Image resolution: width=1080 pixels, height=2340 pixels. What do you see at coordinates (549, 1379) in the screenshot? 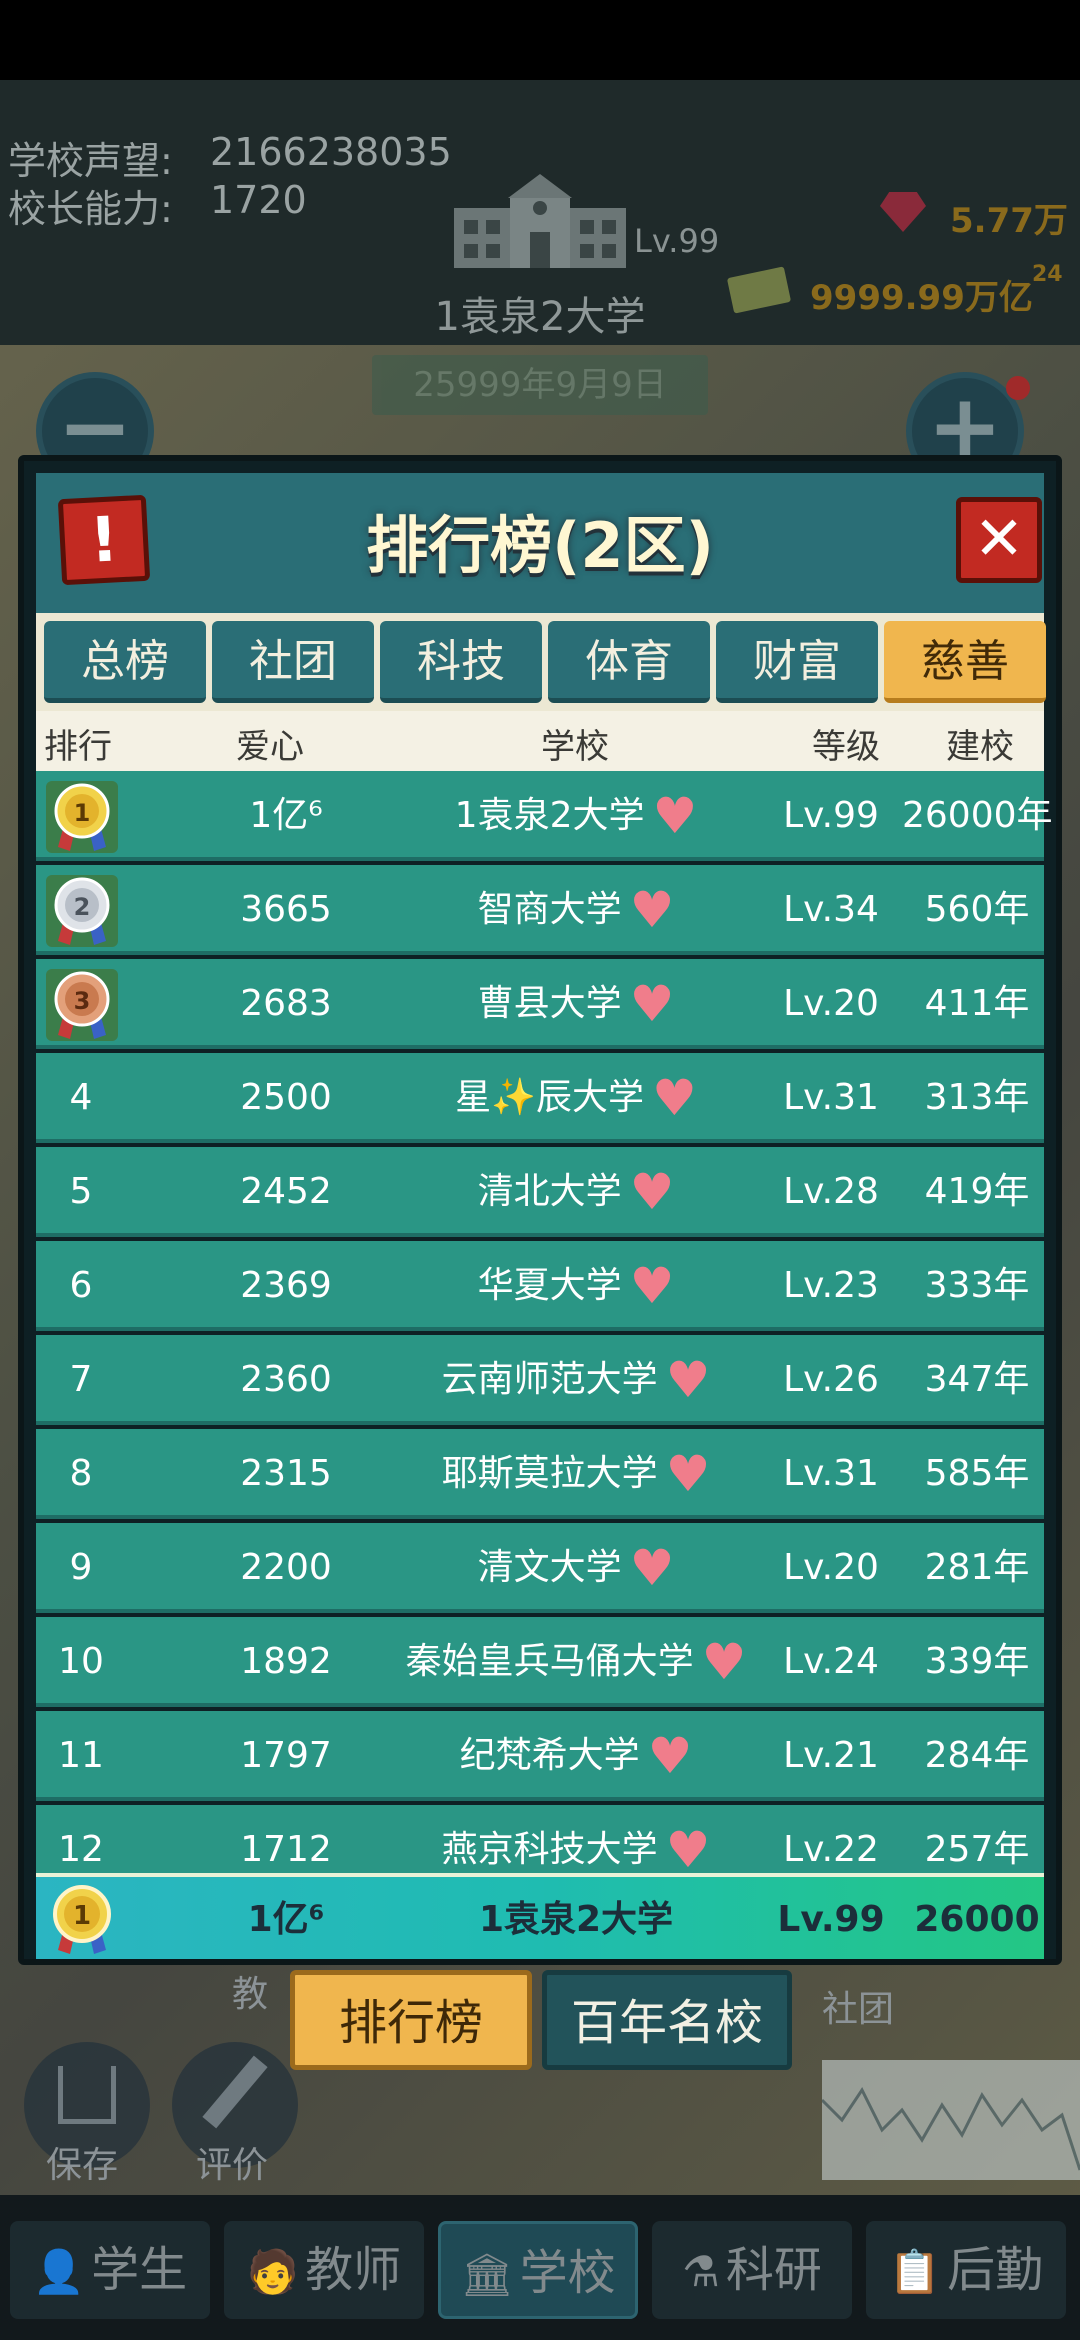
I see `school-name: 云南师范大学` at bounding box center [549, 1379].